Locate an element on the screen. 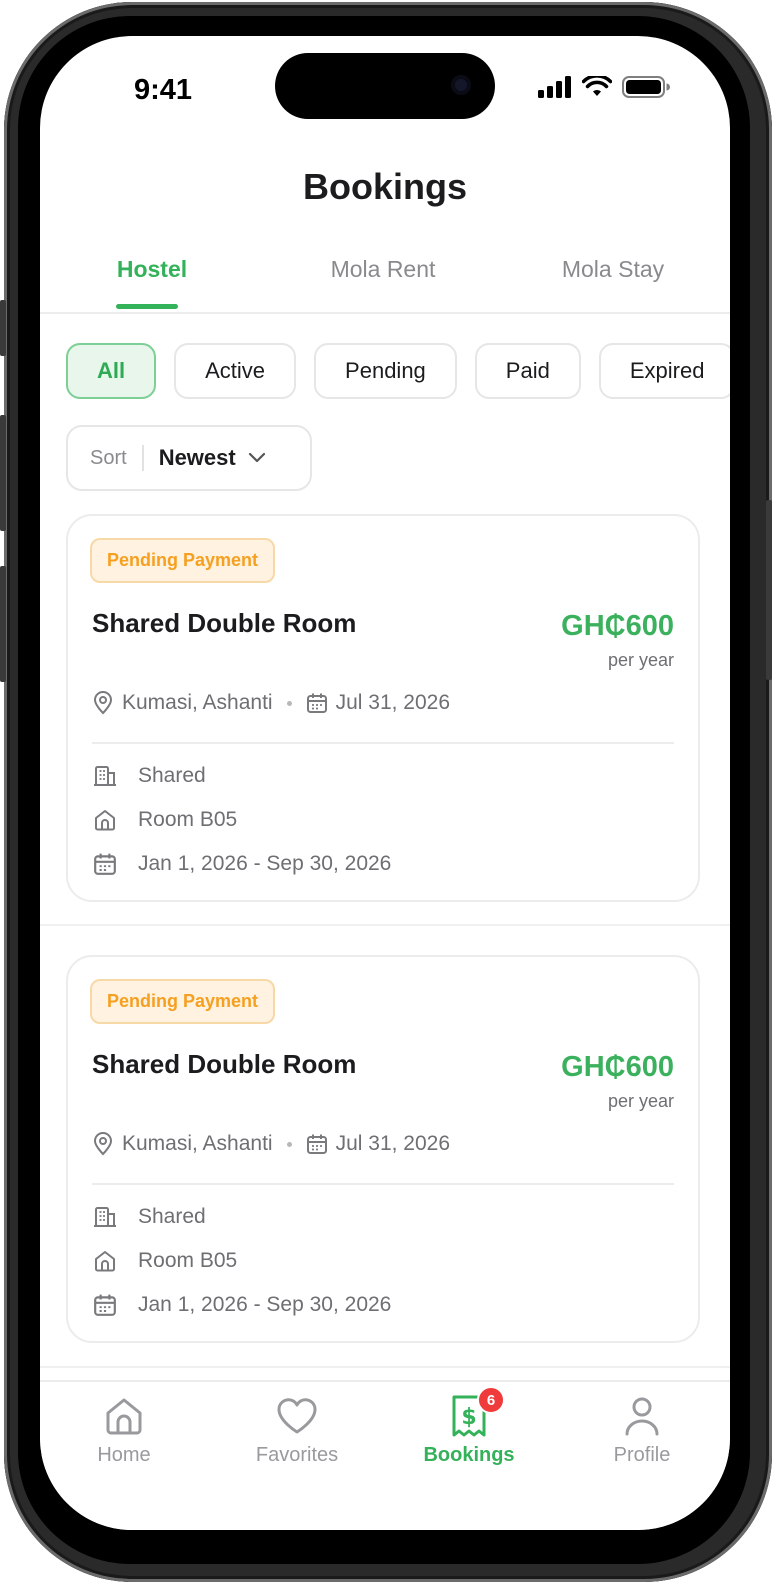  nav-favorites: Favorites is located at coordinates (297, 1430).